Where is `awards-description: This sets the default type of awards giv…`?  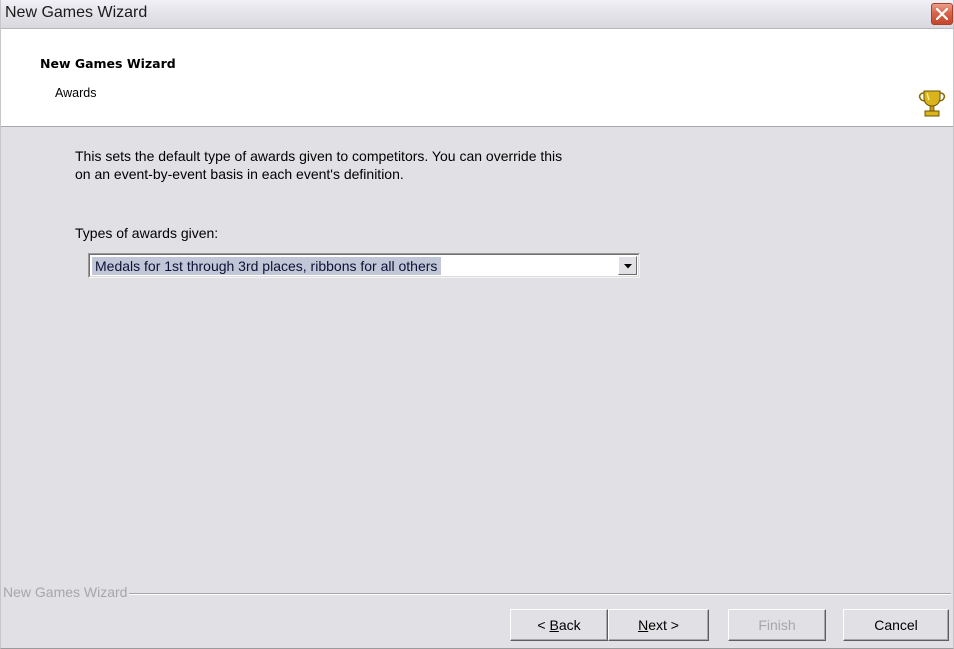 awards-description: This sets the default type of awards giv… is located at coordinates (395, 165).